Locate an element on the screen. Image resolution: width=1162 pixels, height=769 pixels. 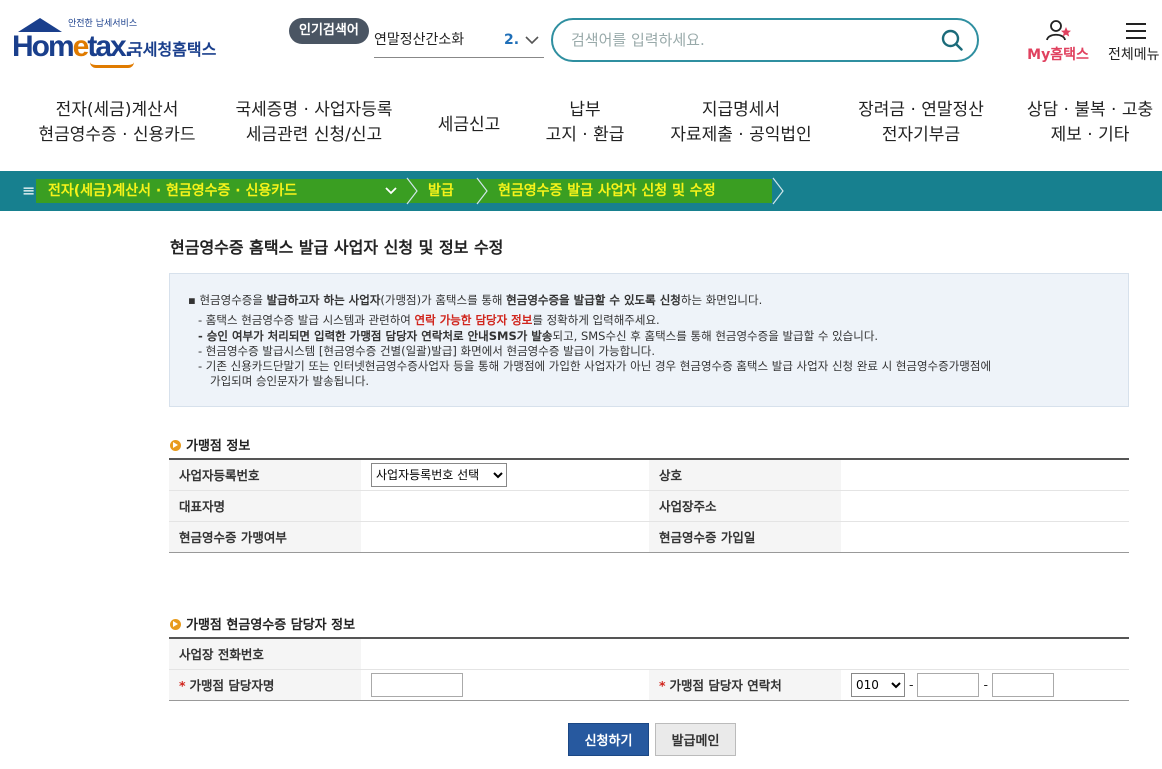
all-menu-button: 전체메뉴 is located at coordinates (1133, 43).